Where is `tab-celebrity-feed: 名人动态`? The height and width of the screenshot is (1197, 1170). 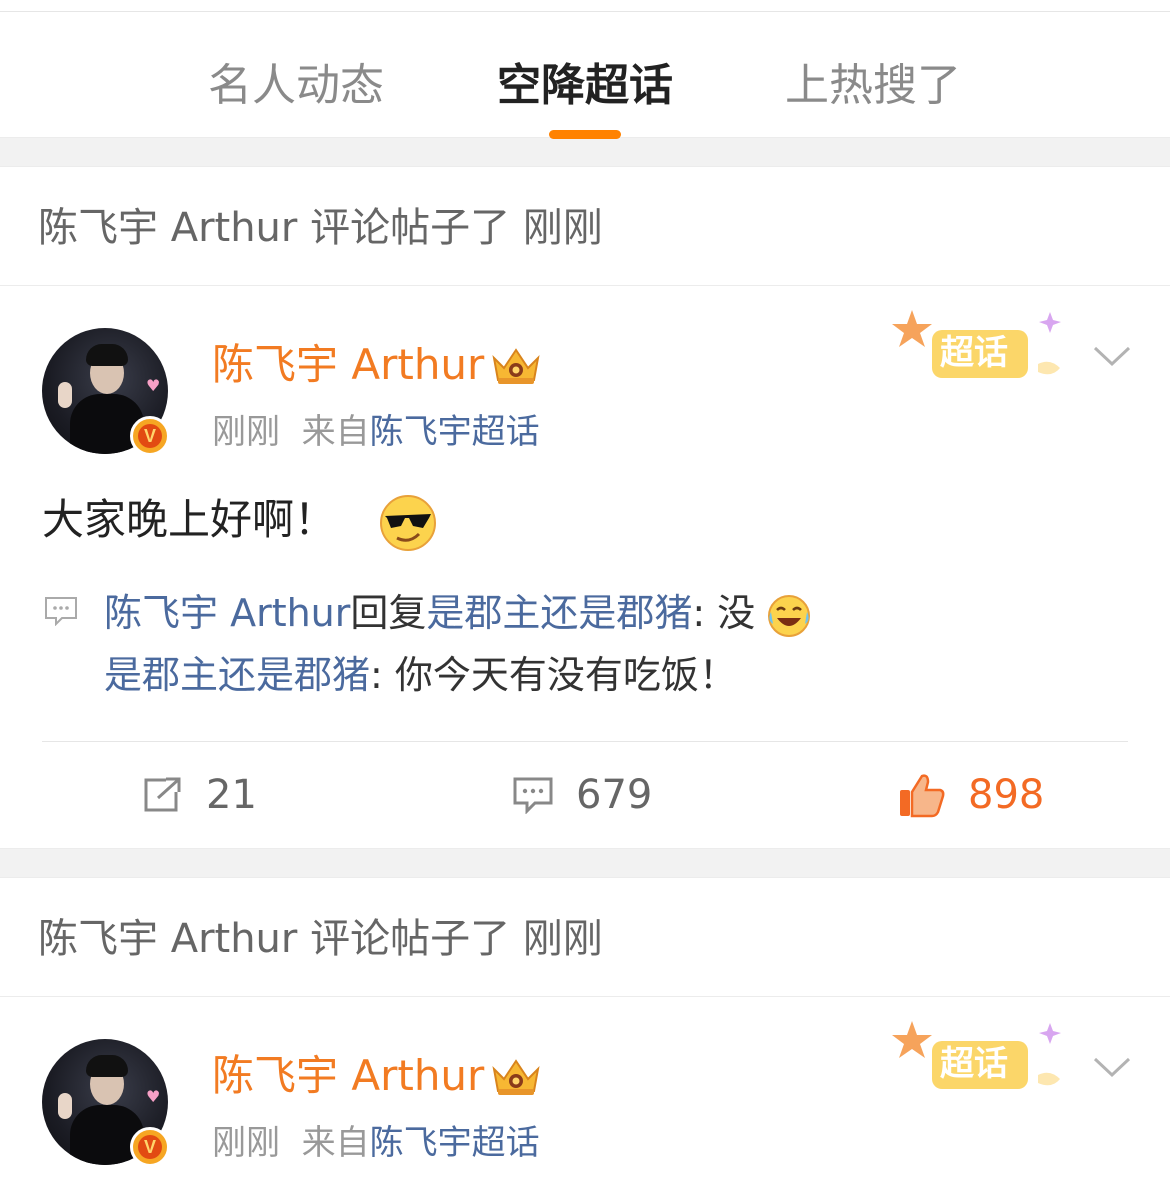 tab-celebrity-feed: 名人动态 is located at coordinates (296, 86).